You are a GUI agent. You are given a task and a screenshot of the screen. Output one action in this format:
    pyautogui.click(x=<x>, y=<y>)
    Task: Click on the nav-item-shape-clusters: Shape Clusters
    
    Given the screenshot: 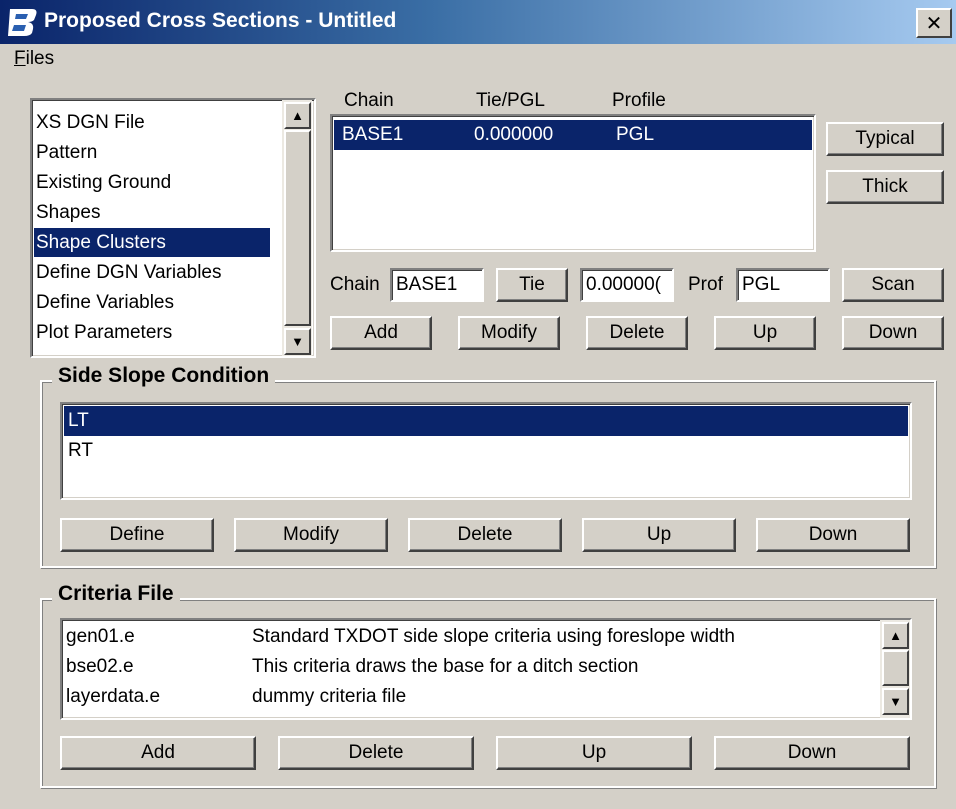 What is the action you would take?
    pyautogui.click(x=152, y=242)
    